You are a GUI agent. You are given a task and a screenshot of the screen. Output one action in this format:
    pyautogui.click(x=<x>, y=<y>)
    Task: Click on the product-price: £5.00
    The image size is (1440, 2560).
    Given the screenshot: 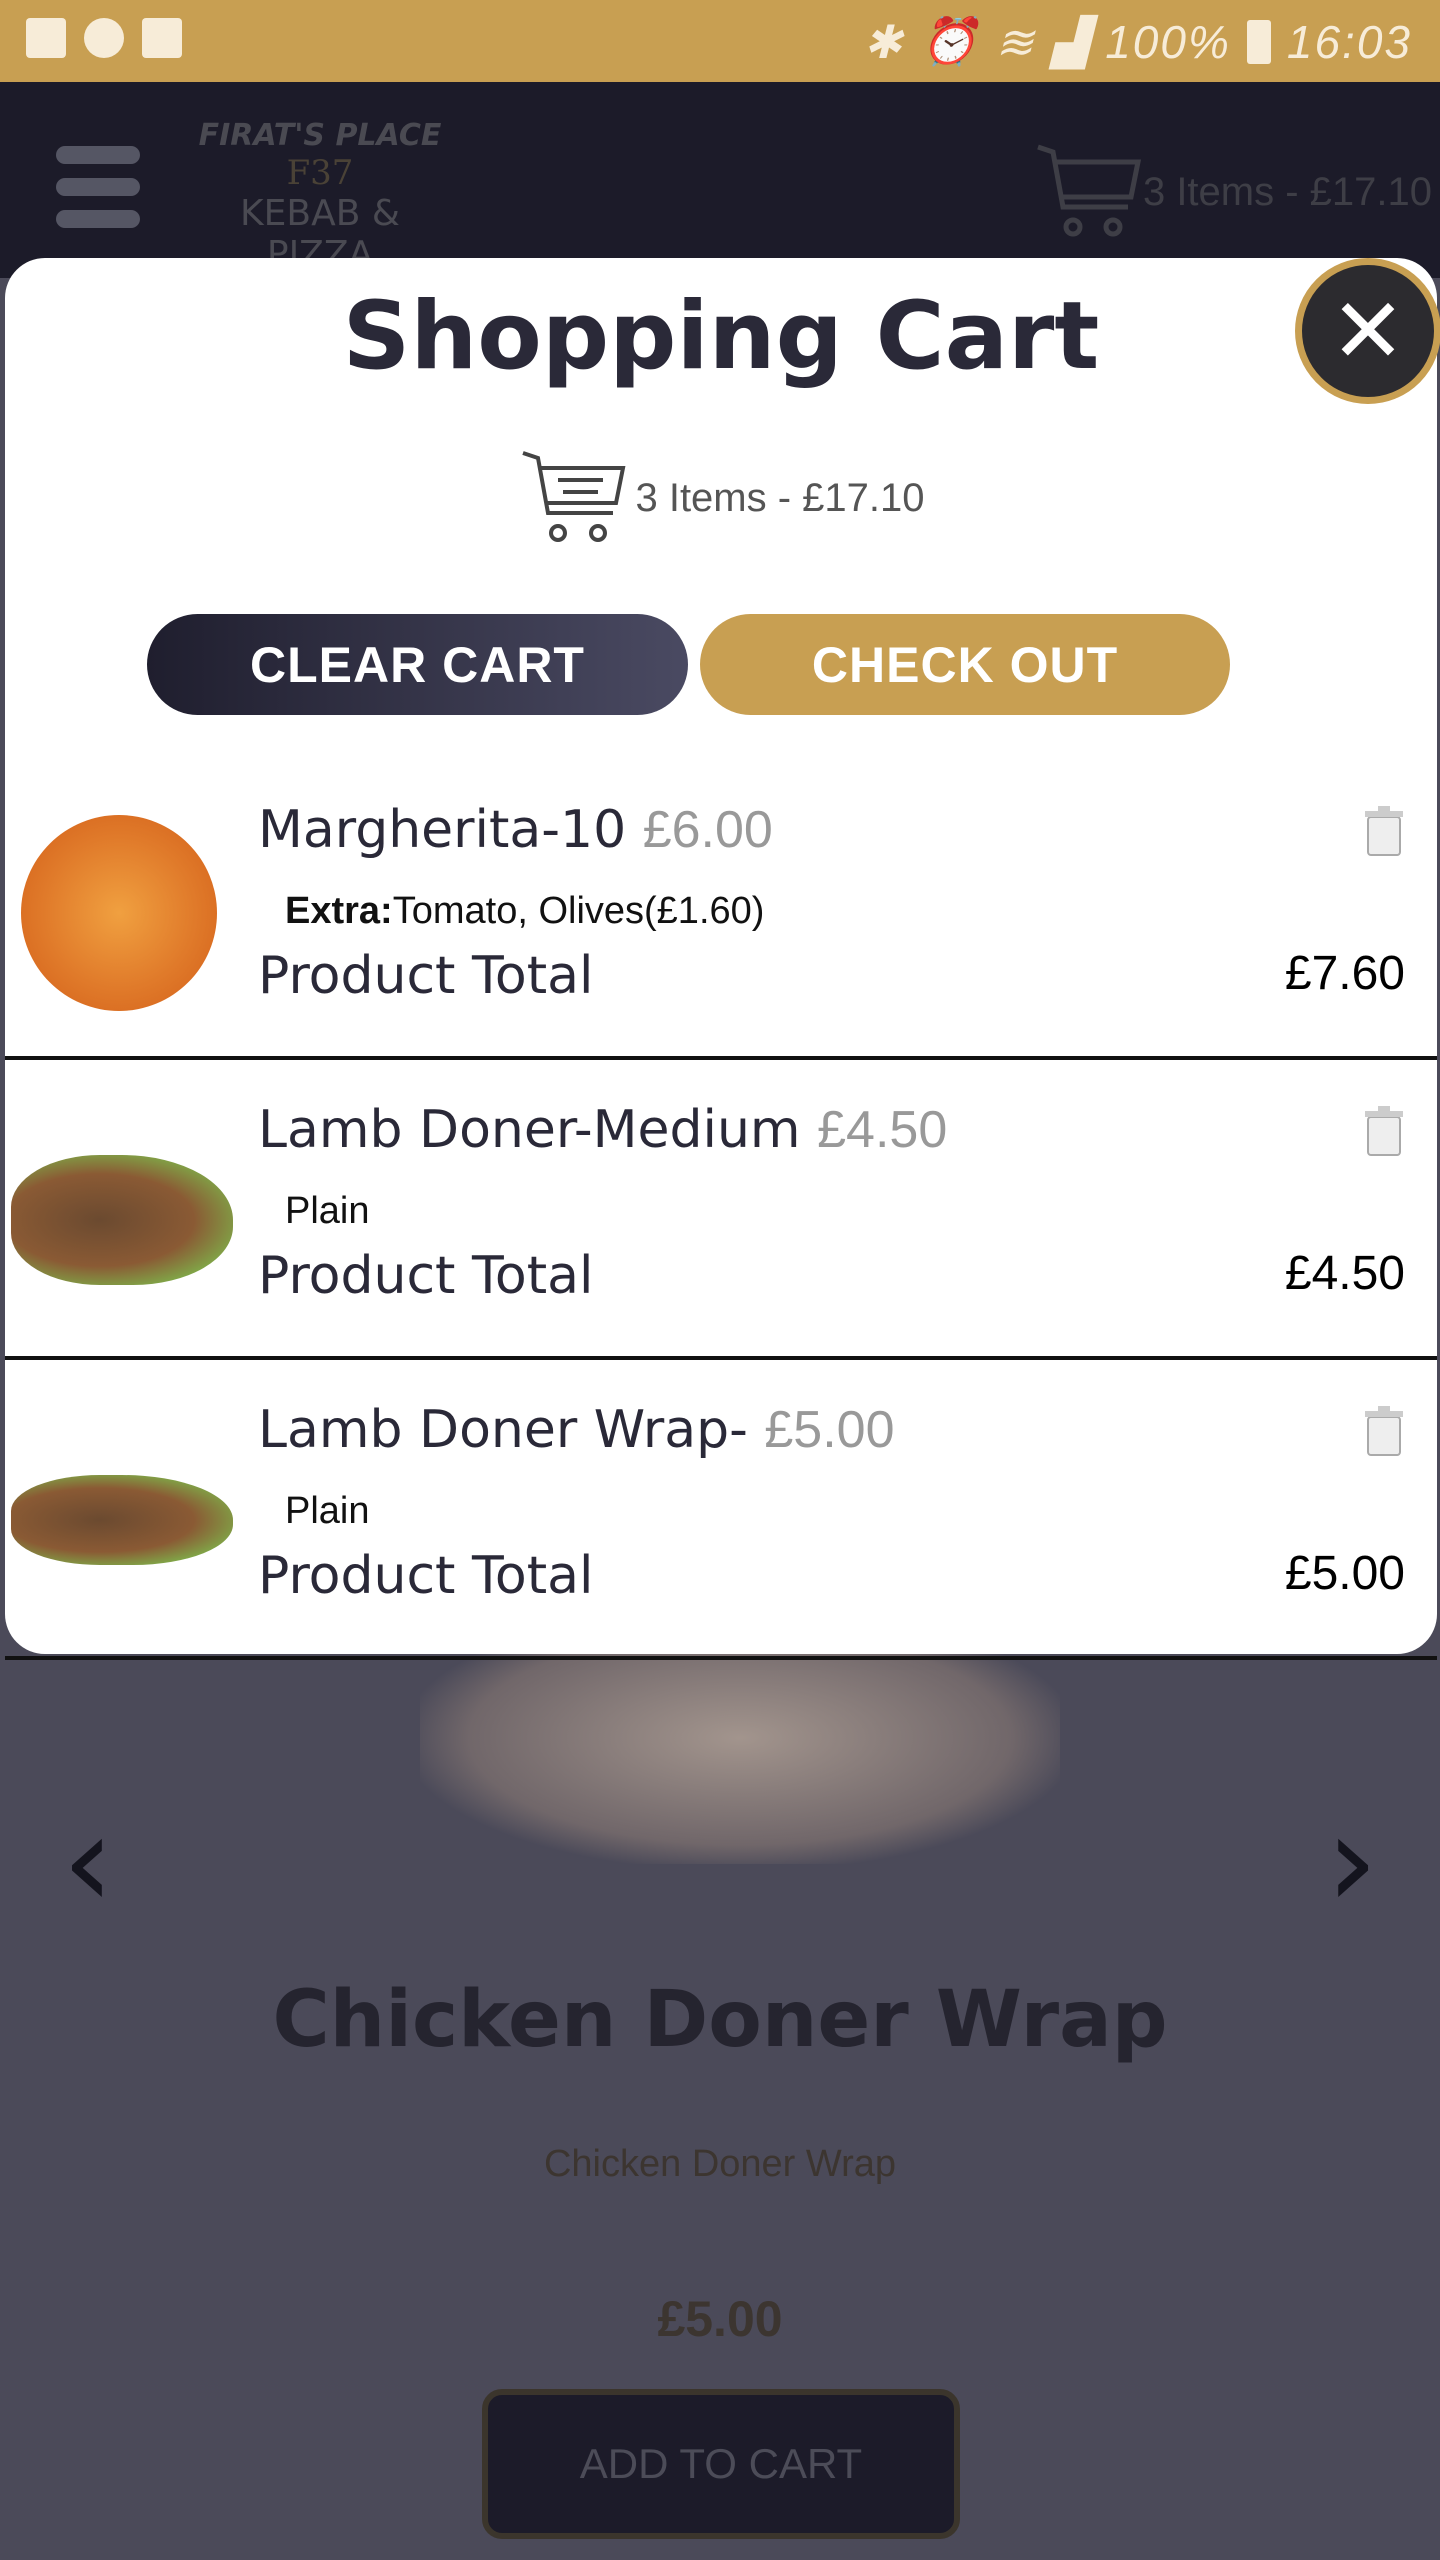 What is the action you would take?
    pyautogui.click(x=720, y=2319)
    